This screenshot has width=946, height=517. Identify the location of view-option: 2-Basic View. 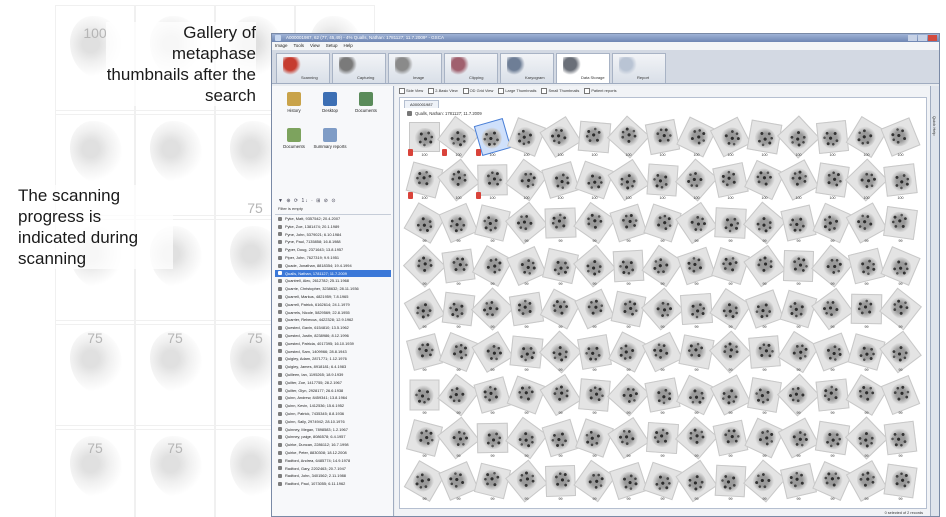
(442, 90).